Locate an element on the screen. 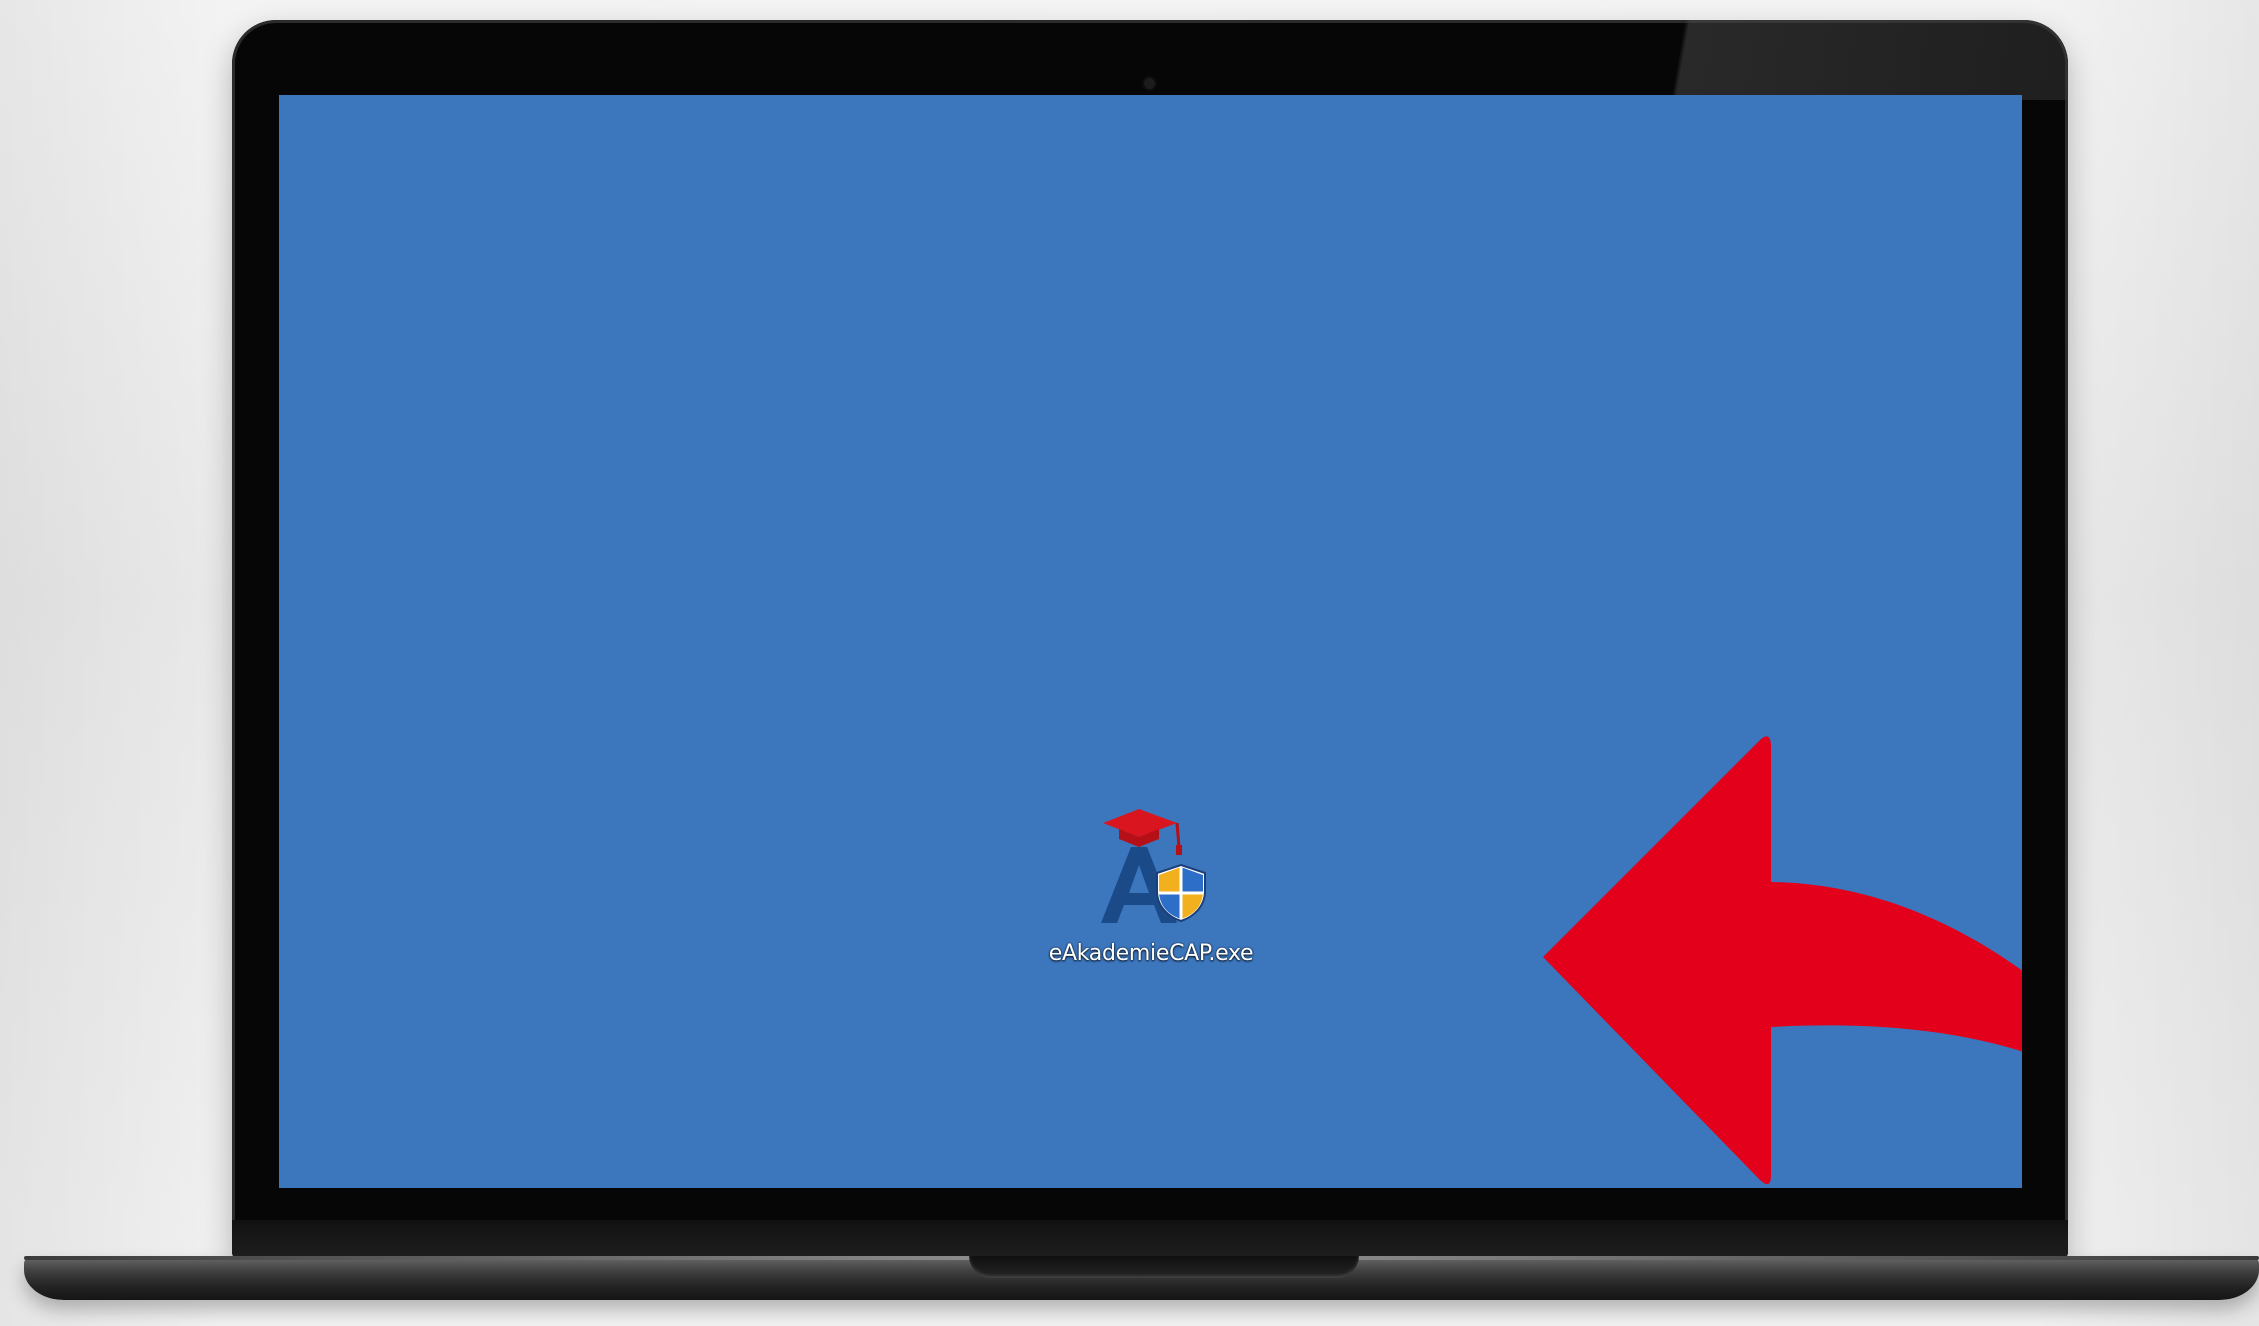 The width and height of the screenshot is (2259, 1326). webcam-icon is located at coordinates (1149, 83).